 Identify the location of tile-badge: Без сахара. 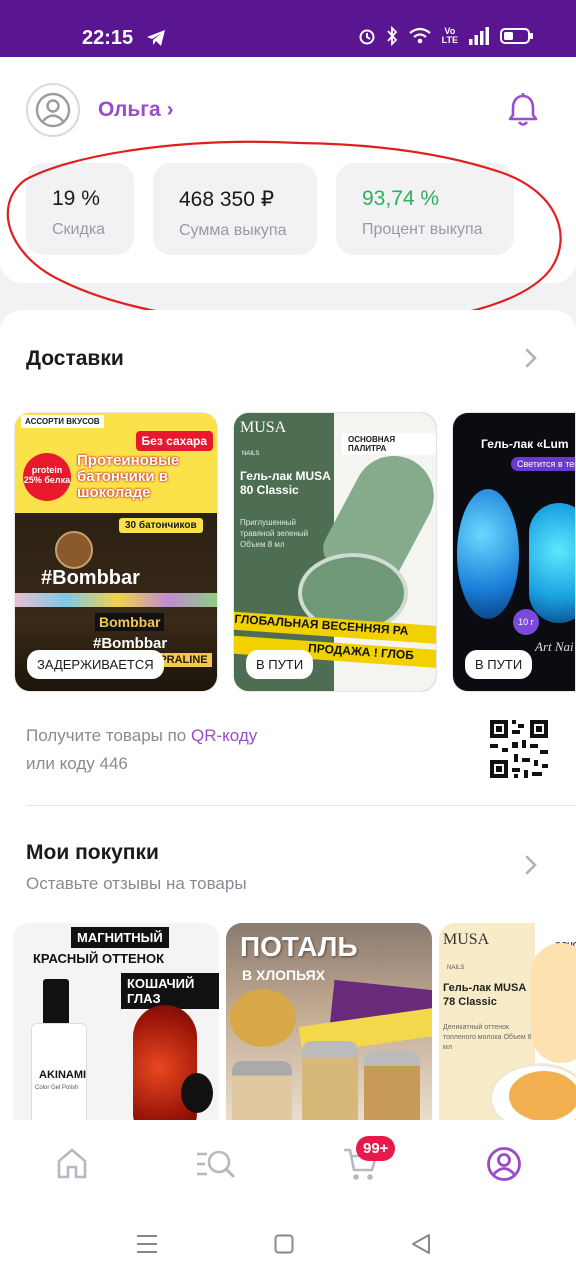
(174, 441).